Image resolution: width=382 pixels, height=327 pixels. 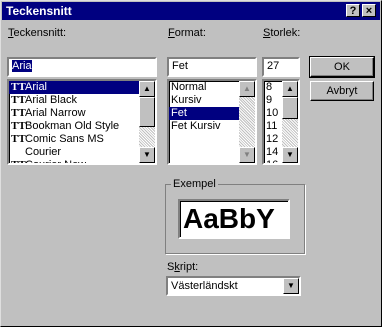 I want to click on list-item-label: Comic Sans MS, so click(x=64, y=139).